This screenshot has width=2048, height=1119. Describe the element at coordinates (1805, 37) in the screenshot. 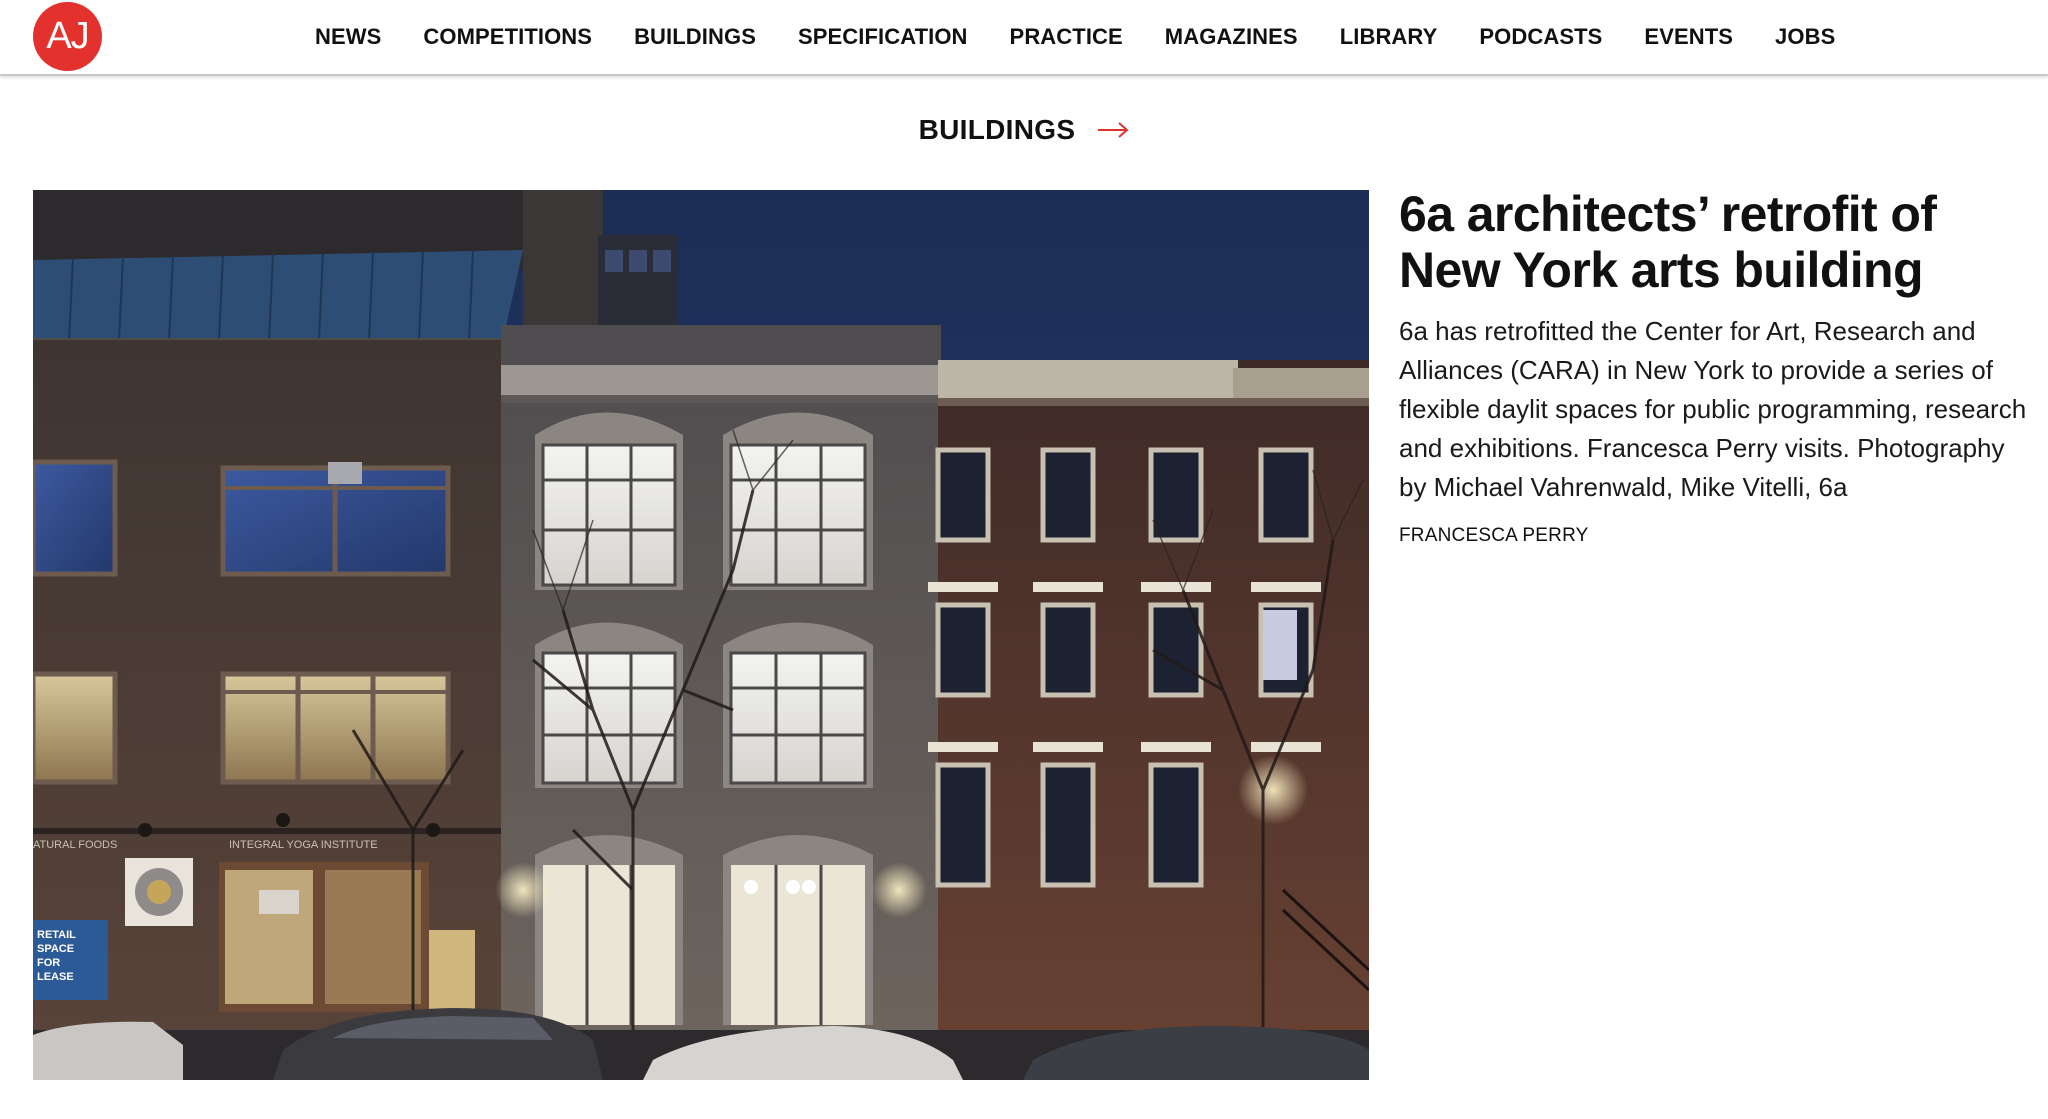

I see `nav-item-jobs: JOBS` at that location.